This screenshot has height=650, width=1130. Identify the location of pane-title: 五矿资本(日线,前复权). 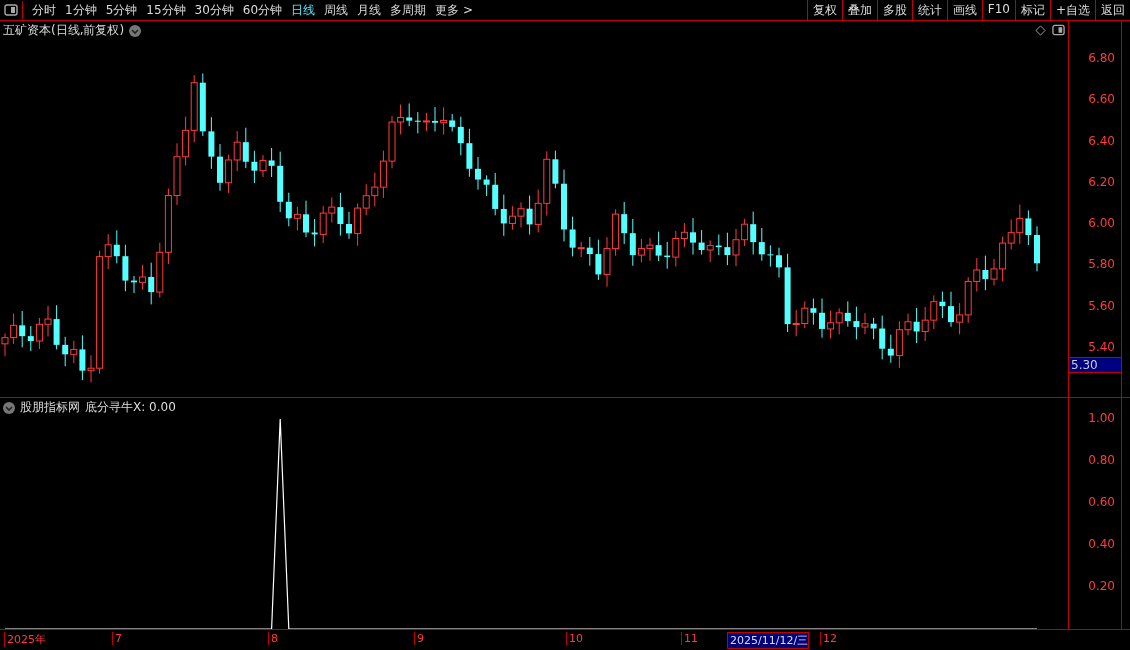
(64, 30).